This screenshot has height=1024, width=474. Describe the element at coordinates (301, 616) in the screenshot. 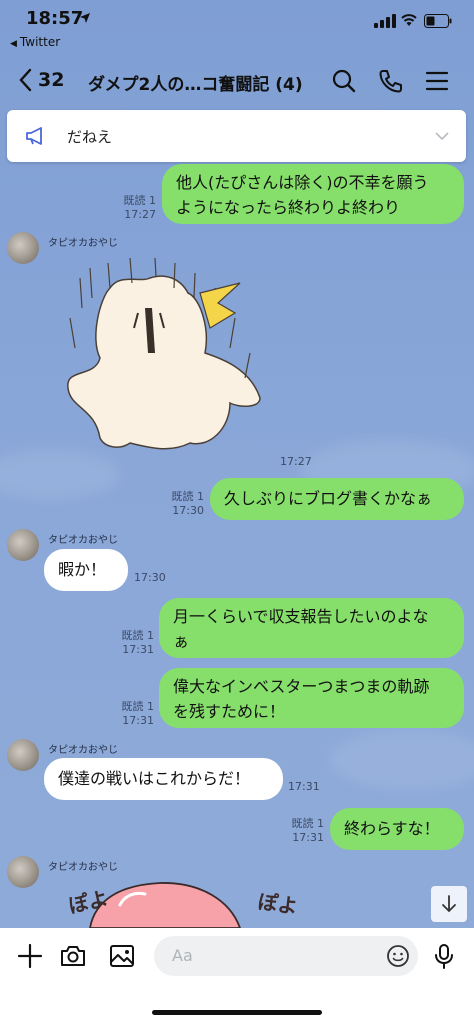

I see `message-text-line: 月一くらいで収支報告したいのよな` at that location.